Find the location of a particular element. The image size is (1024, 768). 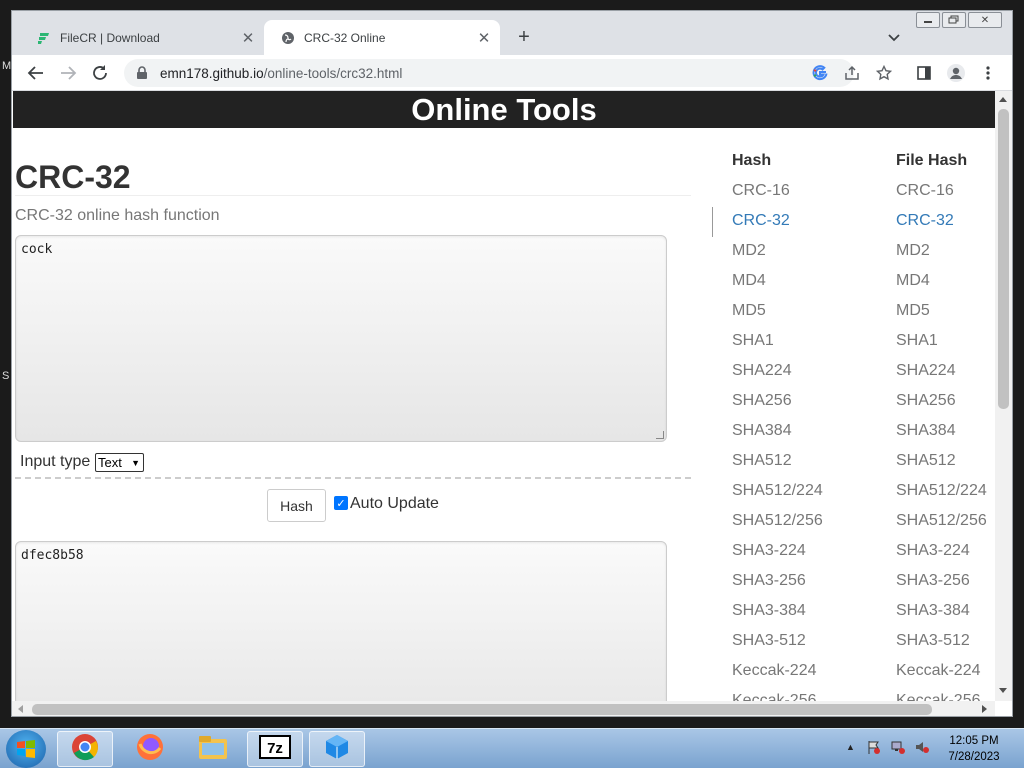

globe-favicon-icon is located at coordinates (288, 38).